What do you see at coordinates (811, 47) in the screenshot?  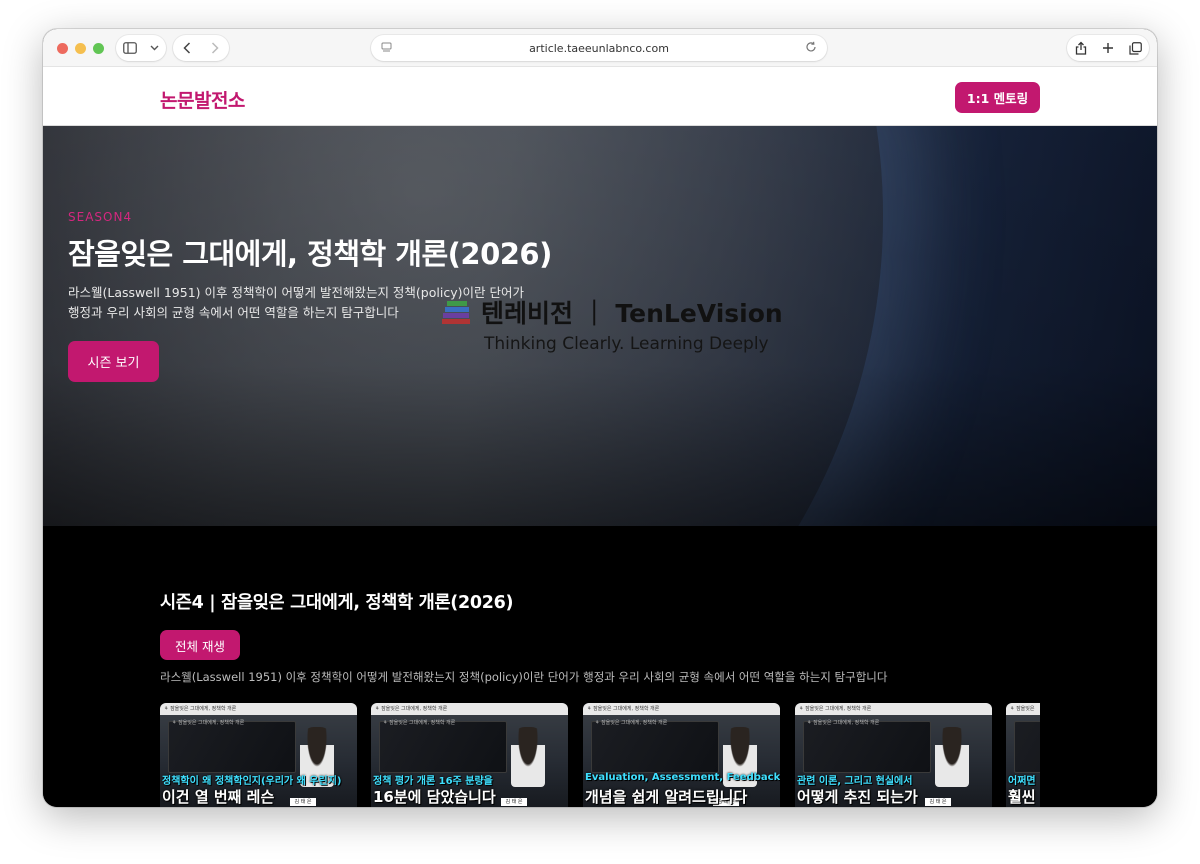 I see `reload-icon` at bounding box center [811, 47].